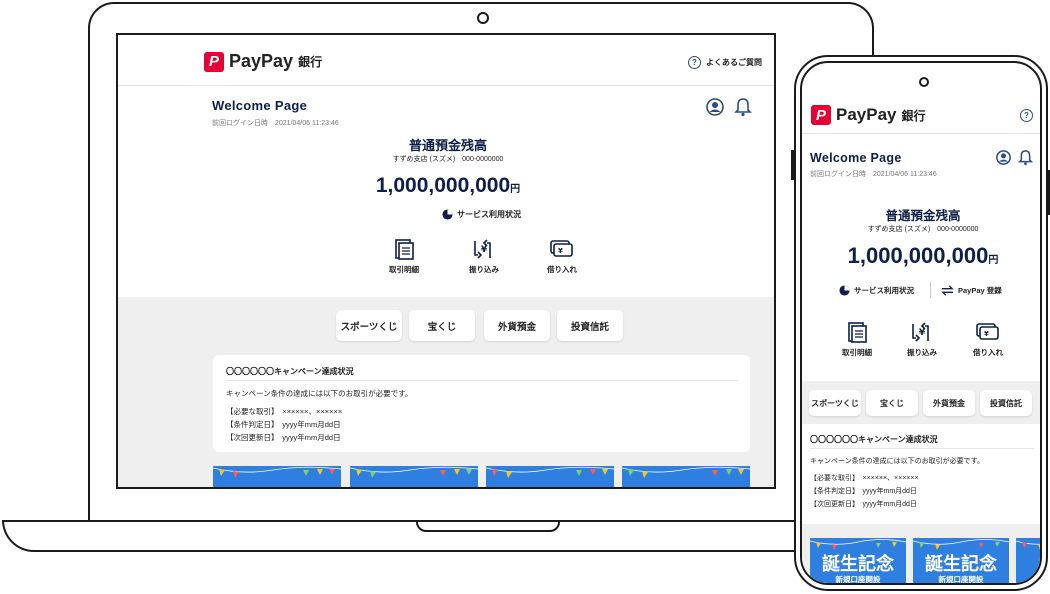 This screenshot has height=594, width=1050. Describe the element at coordinates (947, 290) in the screenshot. I see `swap-arrows-icon` at that location.